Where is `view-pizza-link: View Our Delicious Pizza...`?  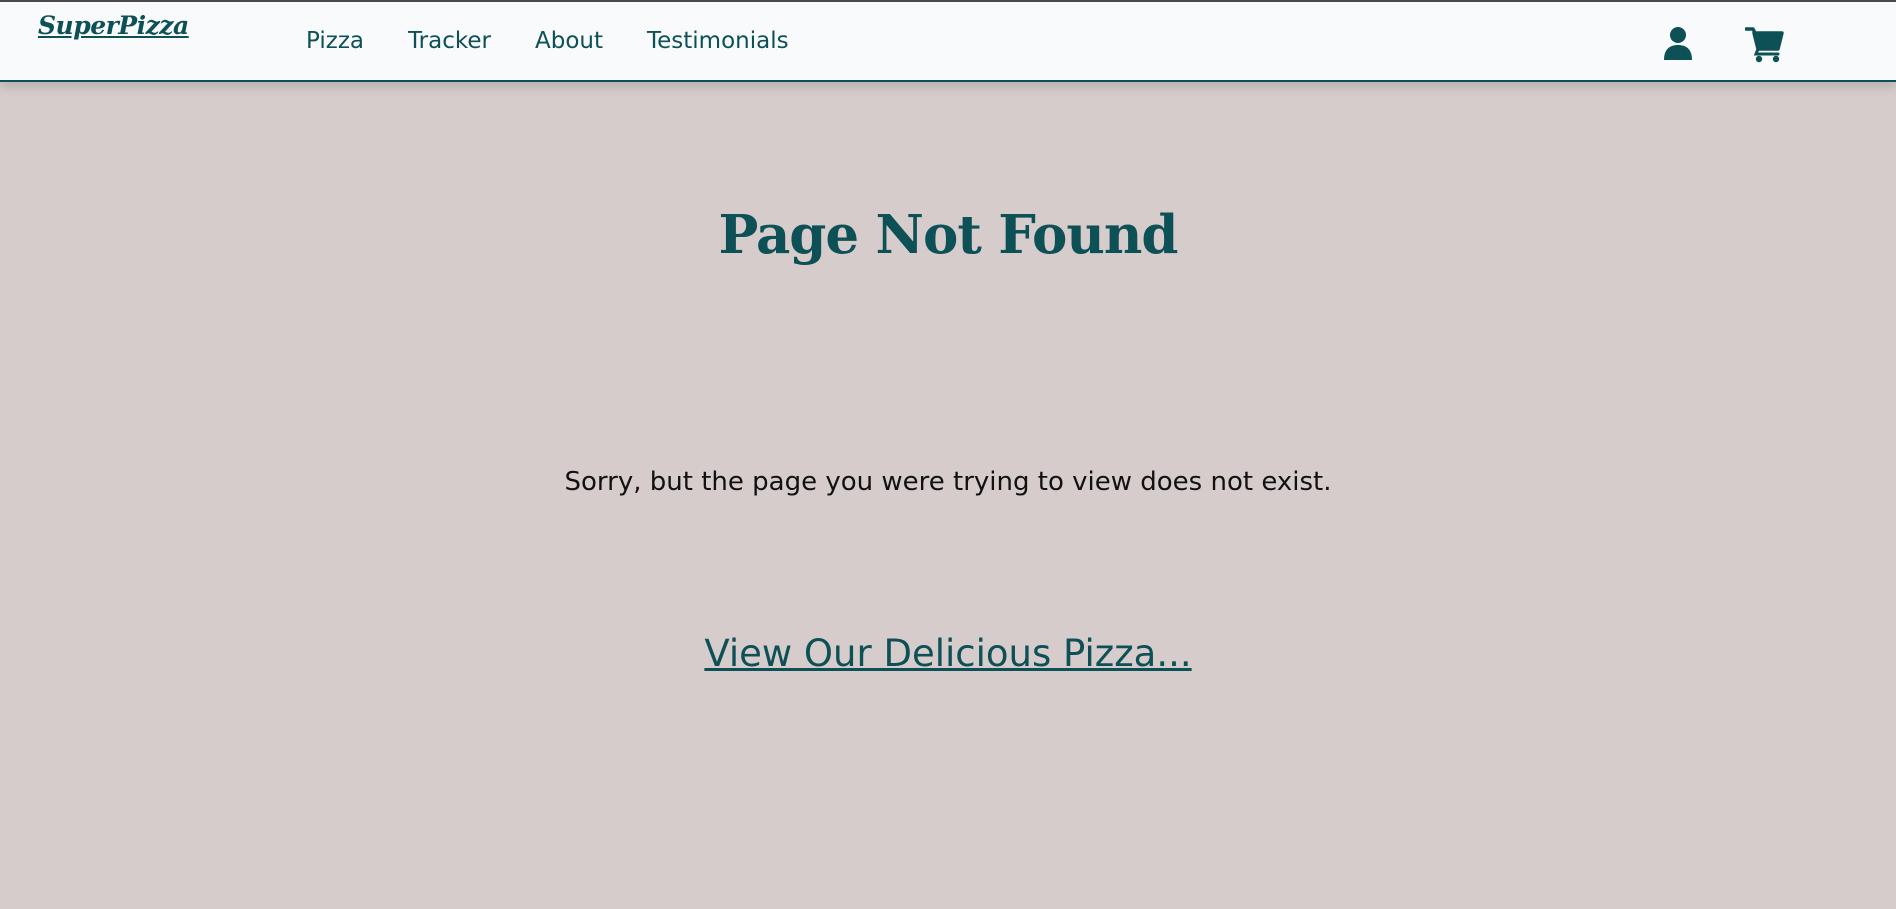 view-pizza-link: View Our Delicious Pizza... is located at coordinates (947, 653).